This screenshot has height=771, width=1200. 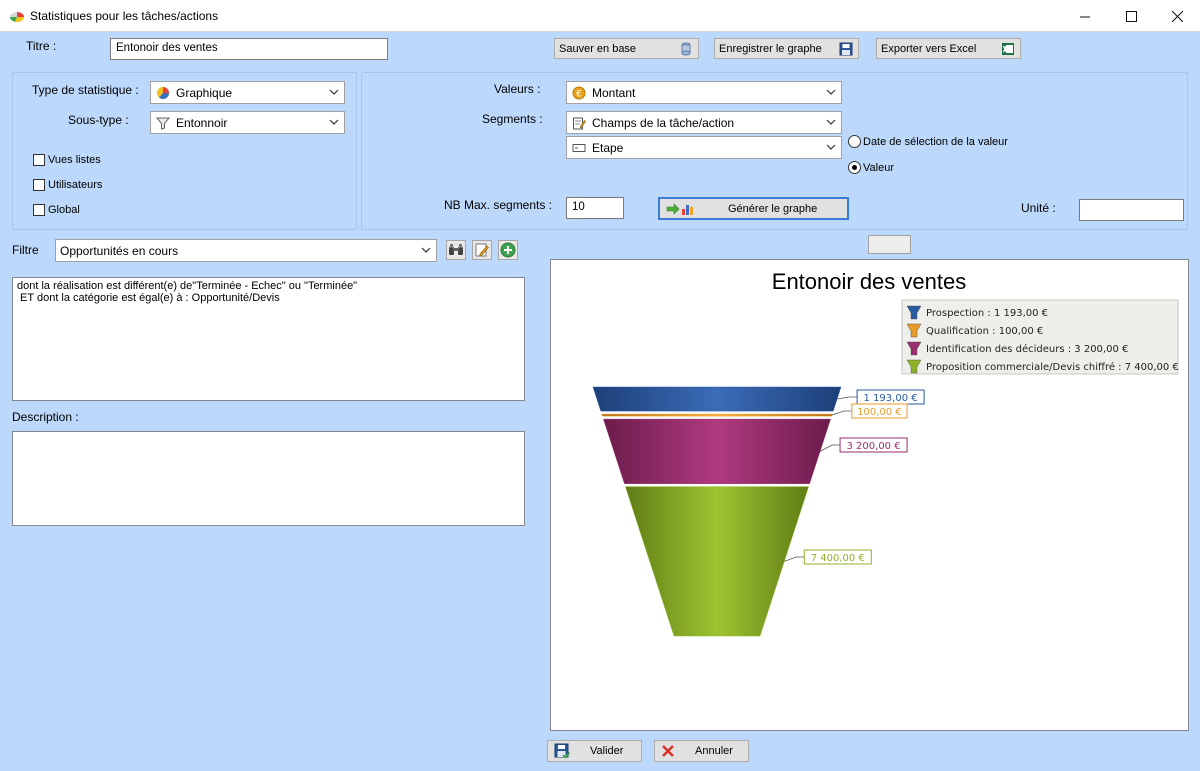 What do you see at coordinates (25, 250) in the screenshot?
I see `filtre-label: Filtre` at bounding box center [25, 250].